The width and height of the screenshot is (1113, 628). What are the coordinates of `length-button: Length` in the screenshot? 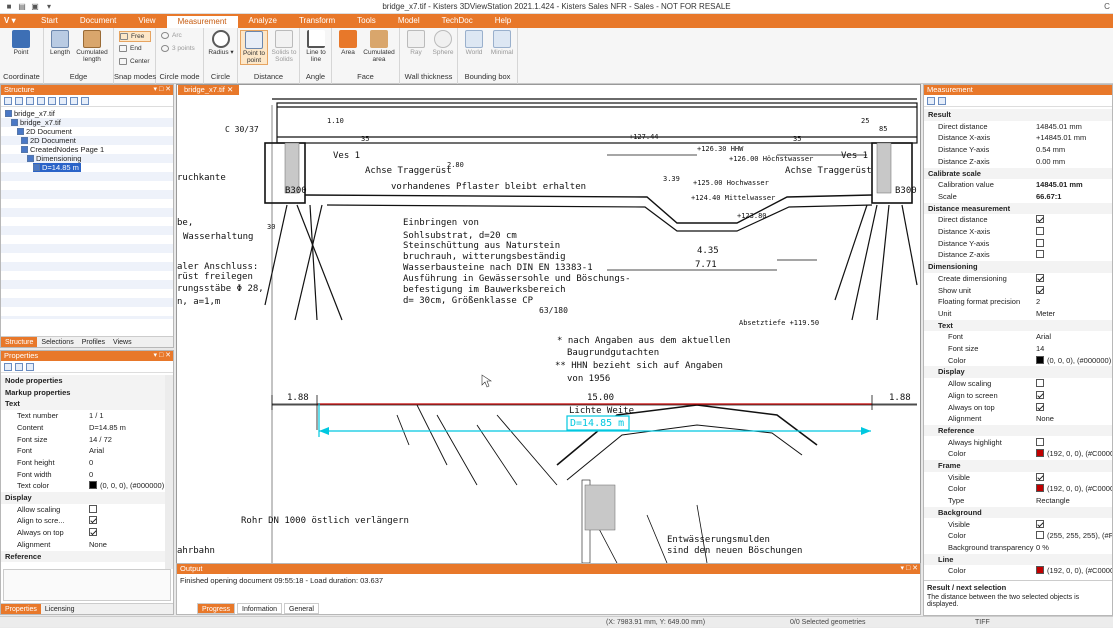 It's located at (60, 43).